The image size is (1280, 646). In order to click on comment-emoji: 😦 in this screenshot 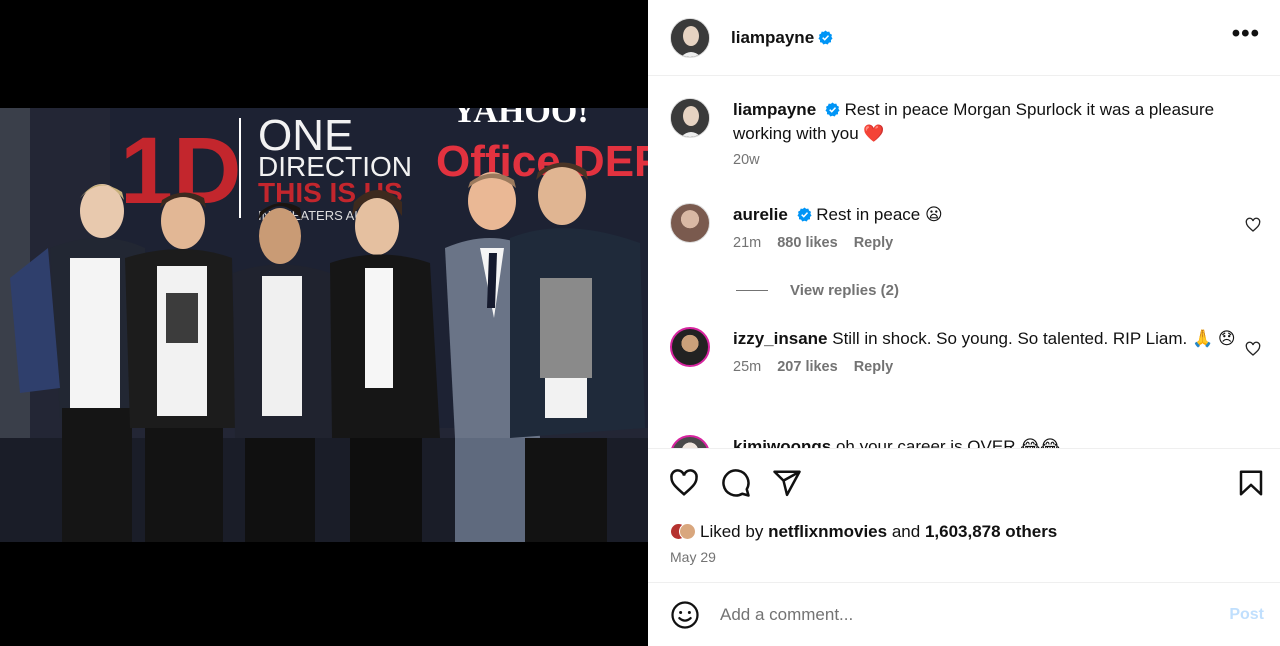, I will do `click(933, 214)`.